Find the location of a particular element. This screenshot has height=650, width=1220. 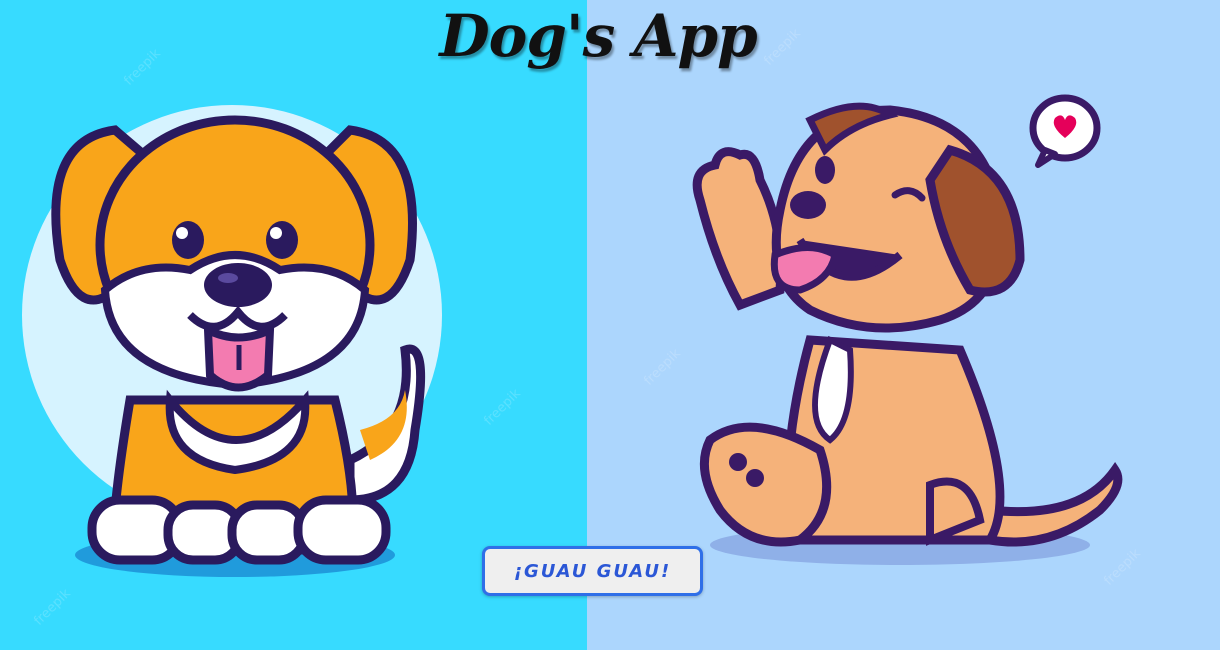

page-title: Dog's App is located at coordinates (598, 36).